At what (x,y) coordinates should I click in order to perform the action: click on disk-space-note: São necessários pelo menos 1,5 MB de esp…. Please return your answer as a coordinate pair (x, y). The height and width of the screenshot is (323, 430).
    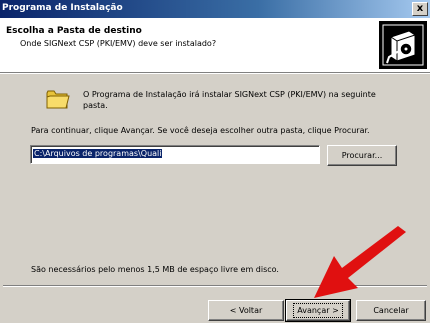
    Looking at the image, I should click on (155, 269).